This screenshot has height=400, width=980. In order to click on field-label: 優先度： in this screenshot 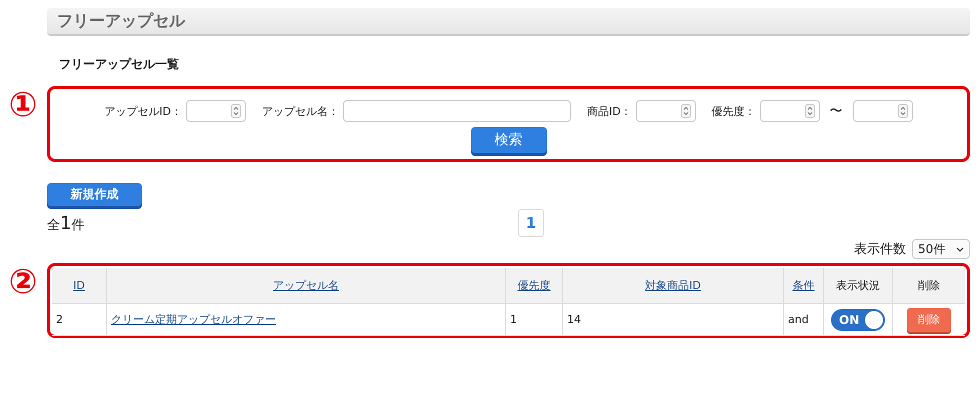, I will do `click(734, 111)`.